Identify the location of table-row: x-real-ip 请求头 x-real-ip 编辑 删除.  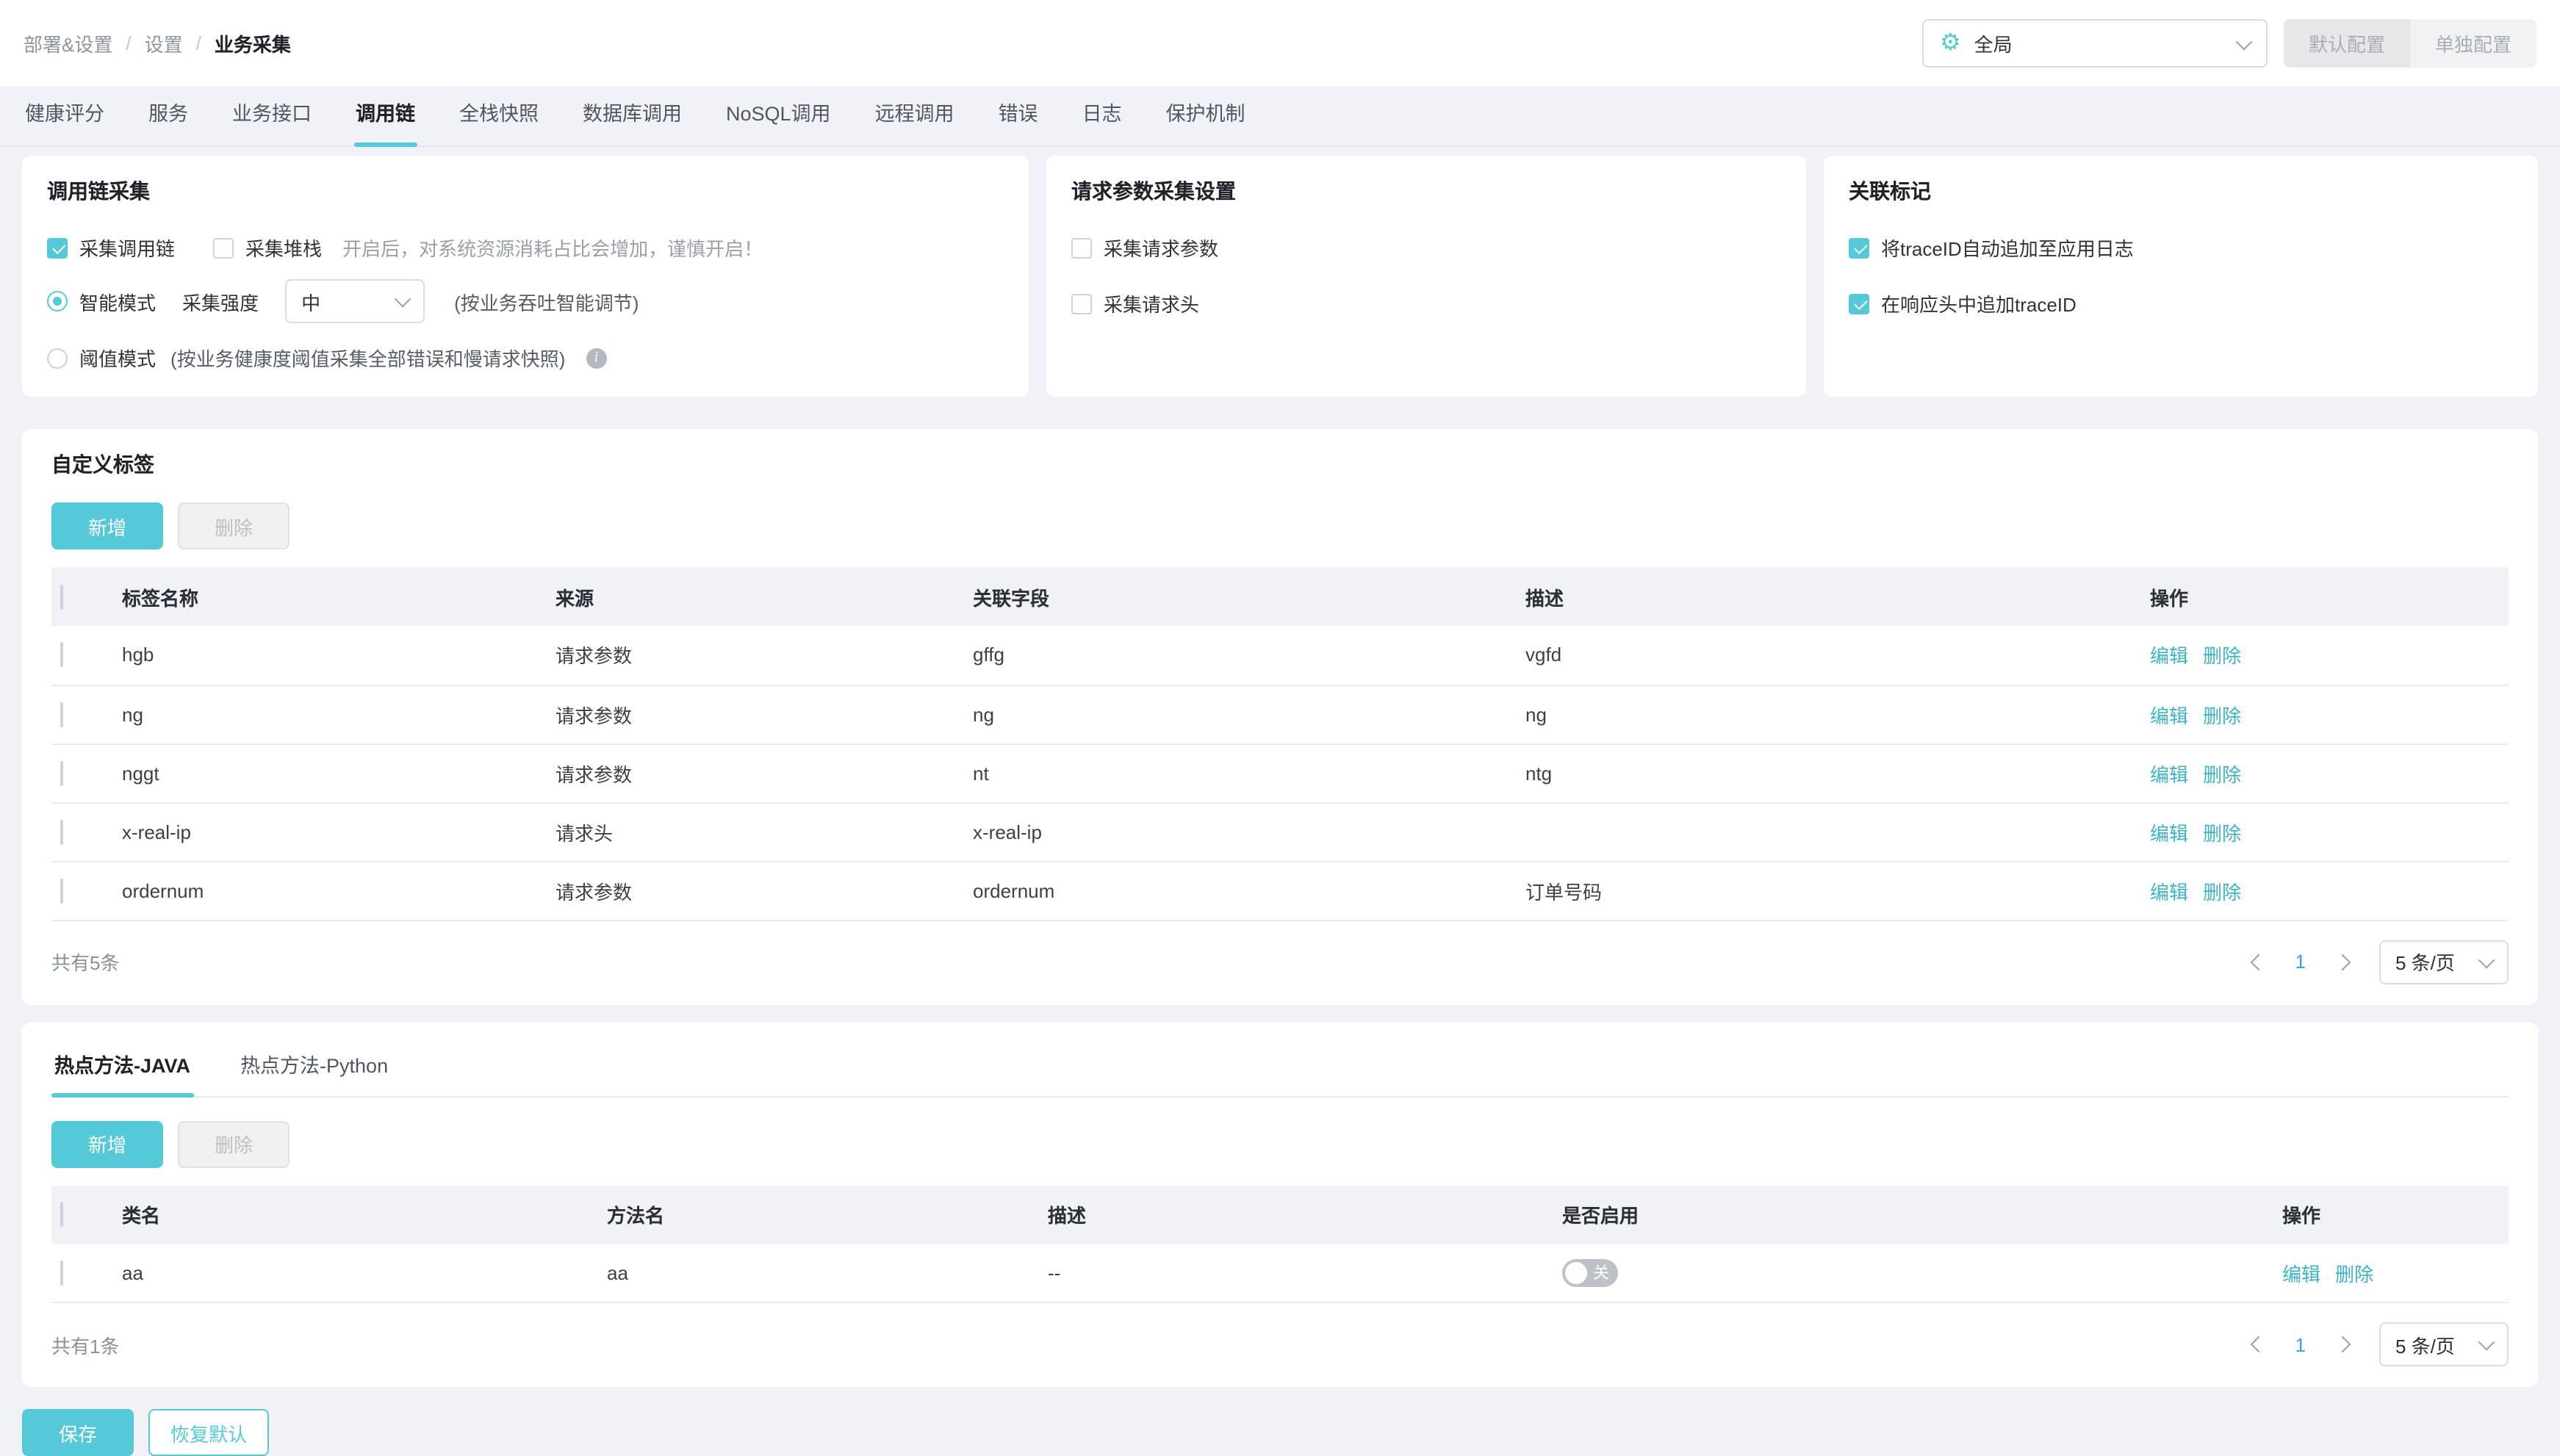
(1280, 831).